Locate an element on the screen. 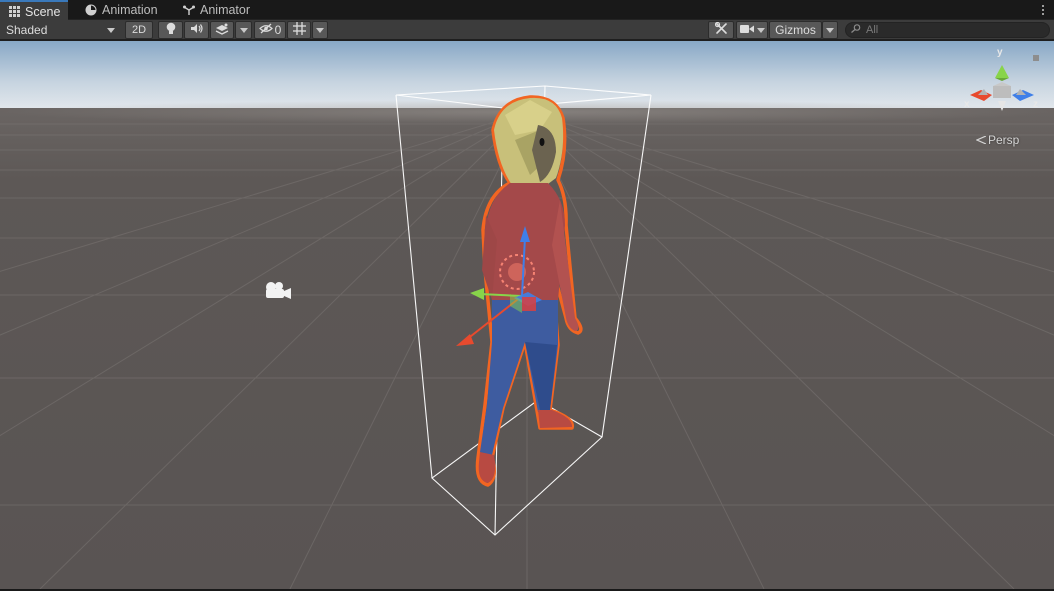 The width and height of the screenshot is (1054, 591). eye-slash-icon is located at coordinates (265, 30).